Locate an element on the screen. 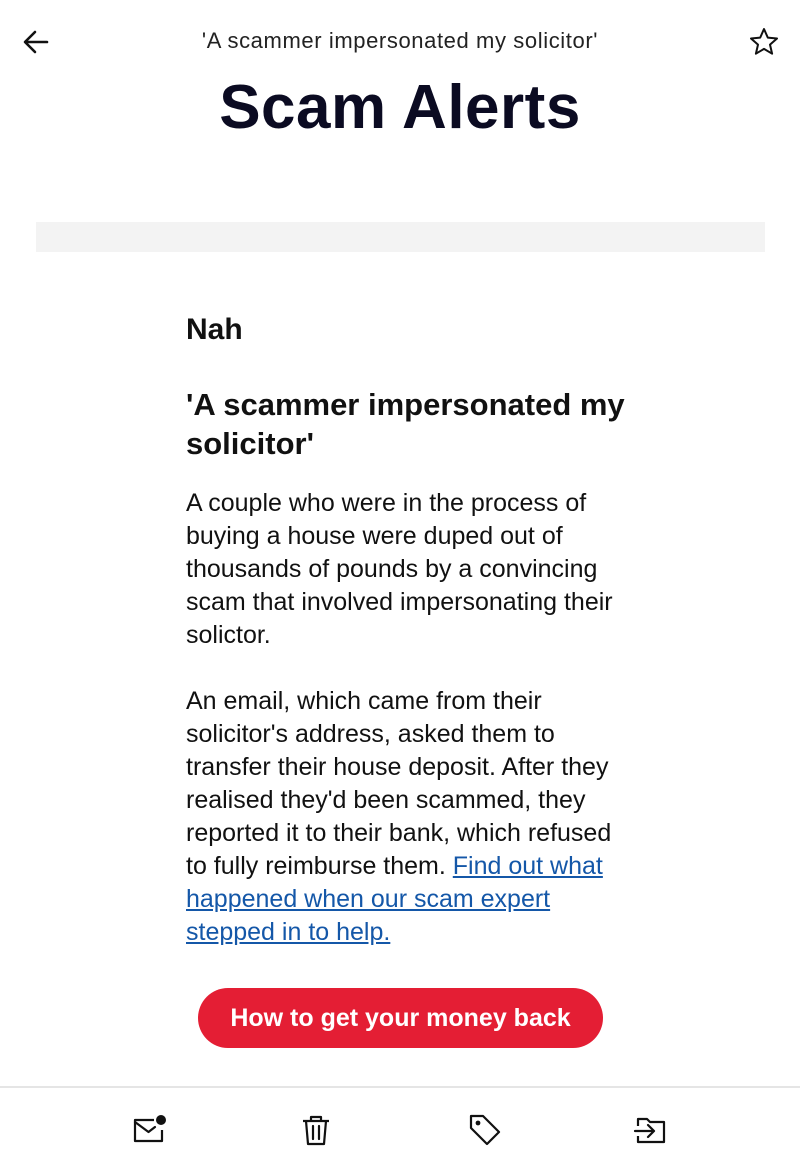 Image resolution: width=800 pixels, height=1172 pixels. move-to-folder-icon is located at coordinates (649, 1130).